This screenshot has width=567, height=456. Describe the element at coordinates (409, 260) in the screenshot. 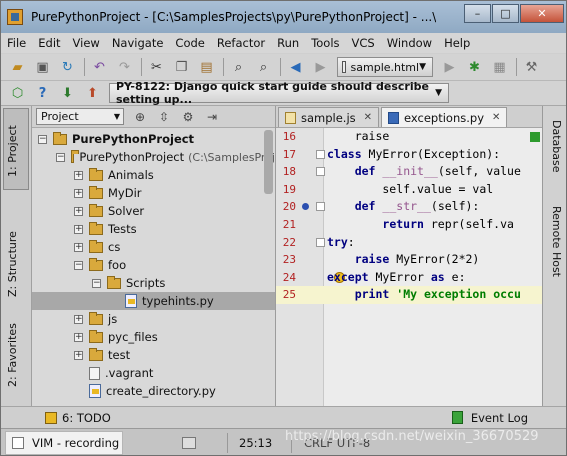

I see `code-line: 23 raise MyError(2*2)` at that location.